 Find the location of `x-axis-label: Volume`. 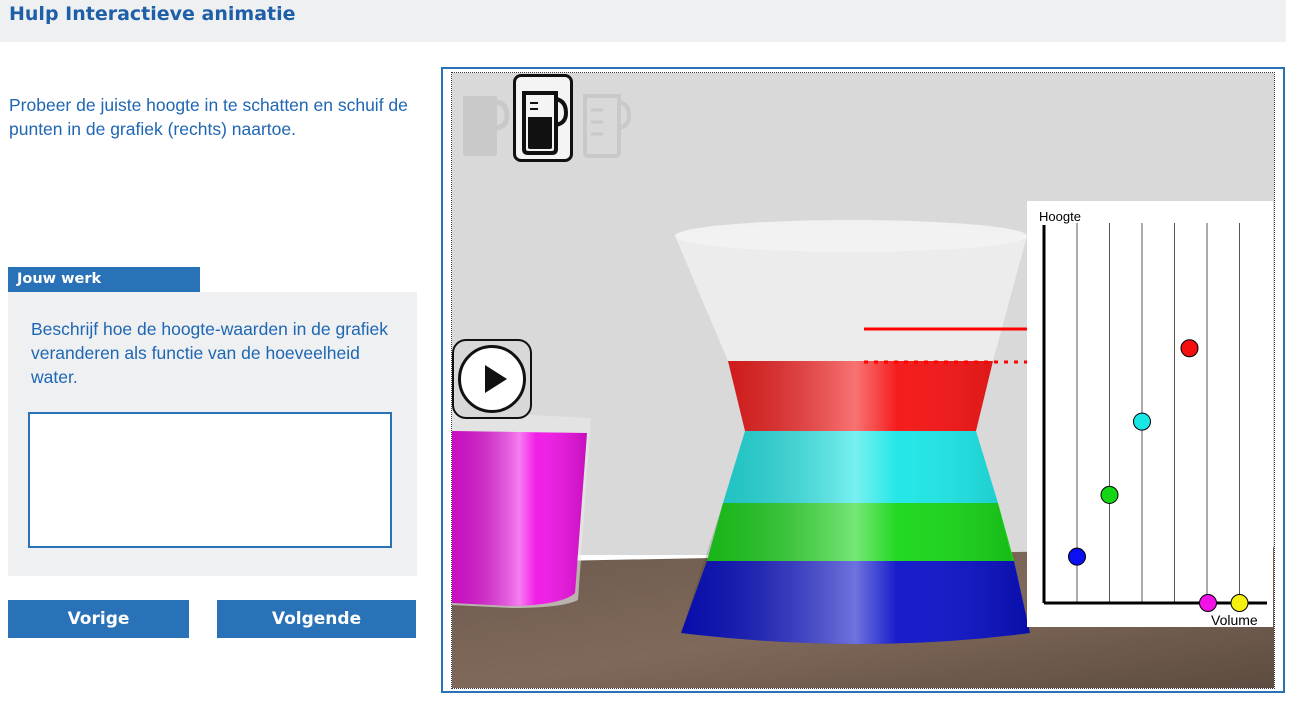

x-axis-label: Volume is located at coordinates (1234, 619).